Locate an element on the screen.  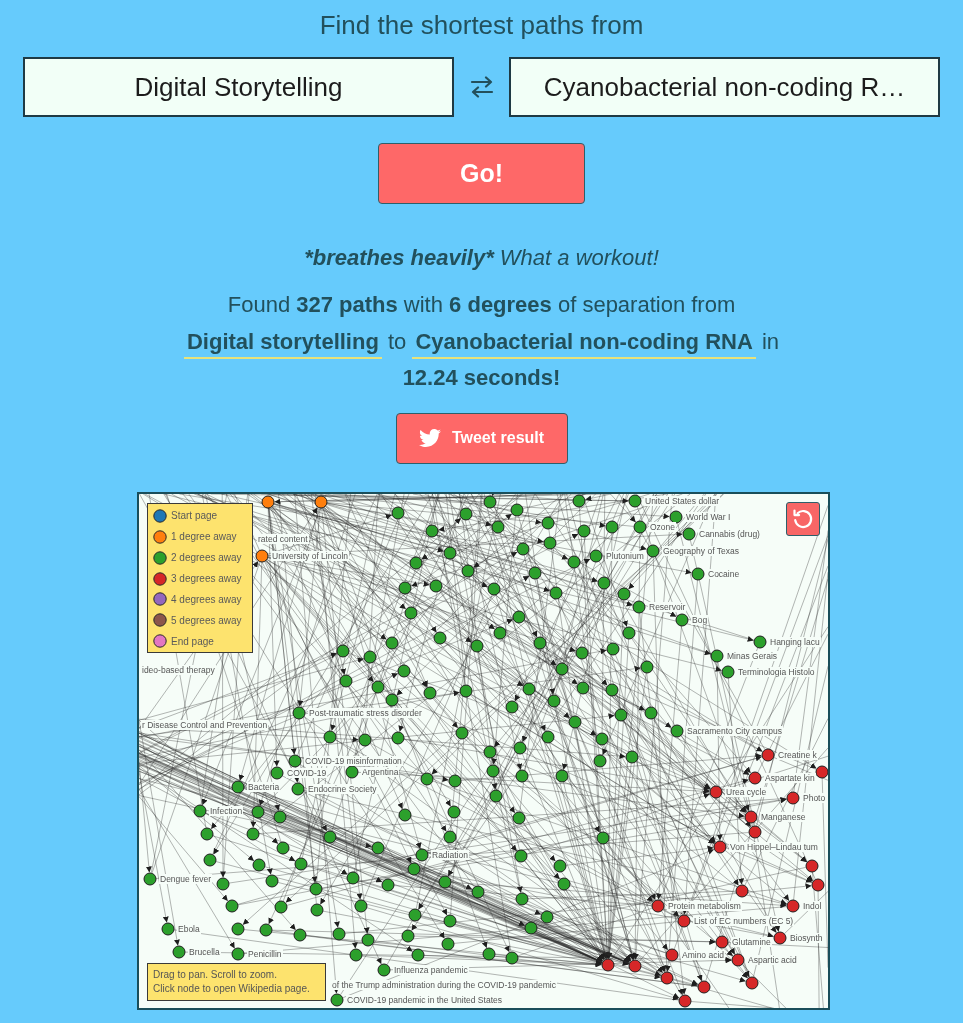
tweet-button: Tweet result is located at coordinates (481, 438).